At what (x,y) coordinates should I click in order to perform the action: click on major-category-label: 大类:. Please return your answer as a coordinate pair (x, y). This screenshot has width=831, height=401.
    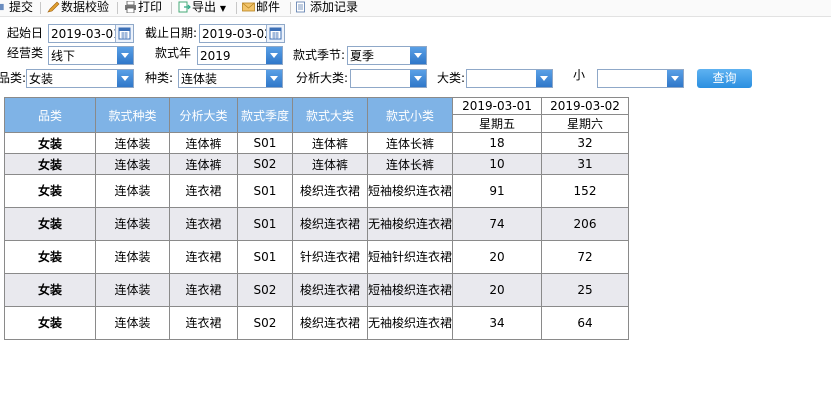
    Looking at the image, I should click on (451, 78).